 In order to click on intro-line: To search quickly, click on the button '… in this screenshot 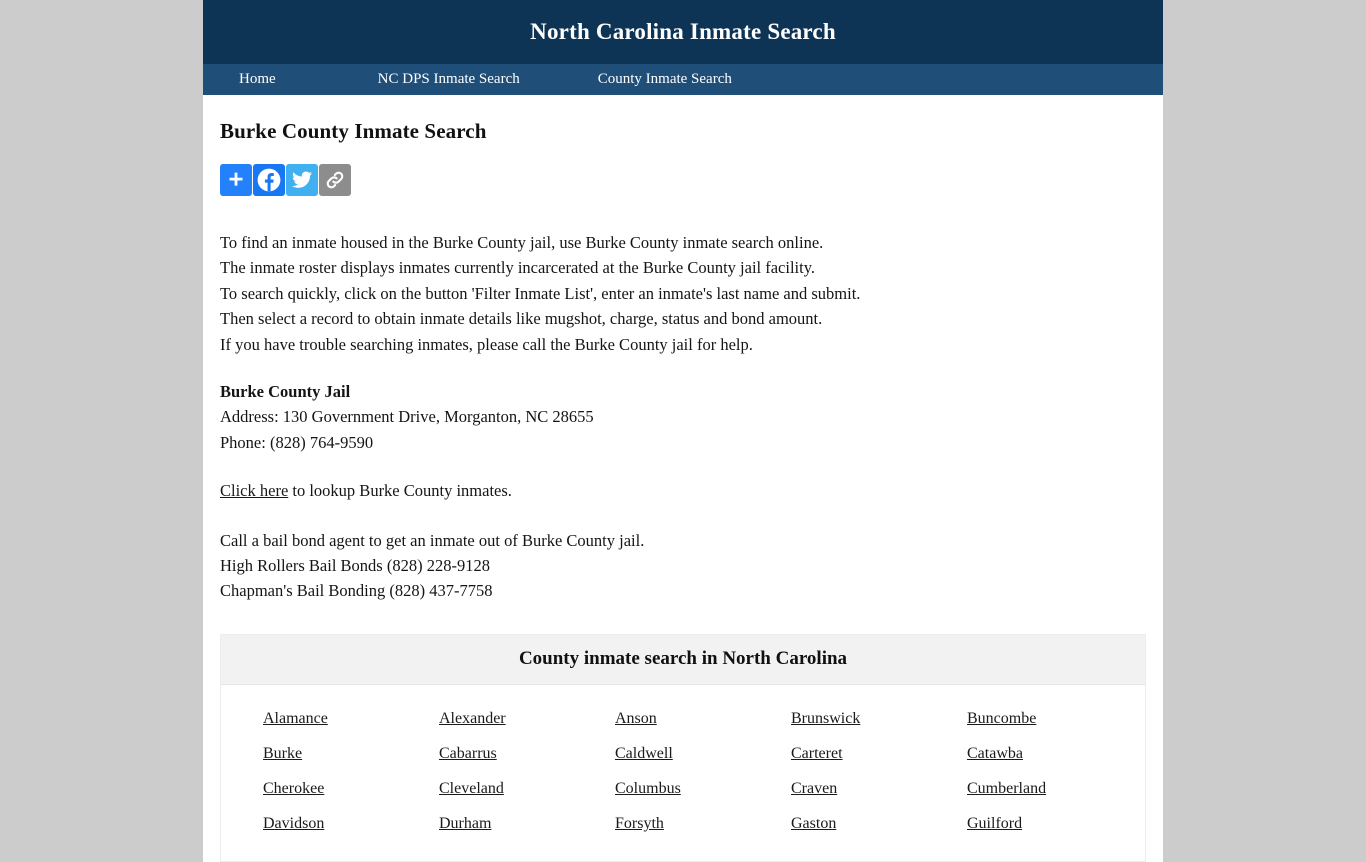, I will do `click(540, 293)`.